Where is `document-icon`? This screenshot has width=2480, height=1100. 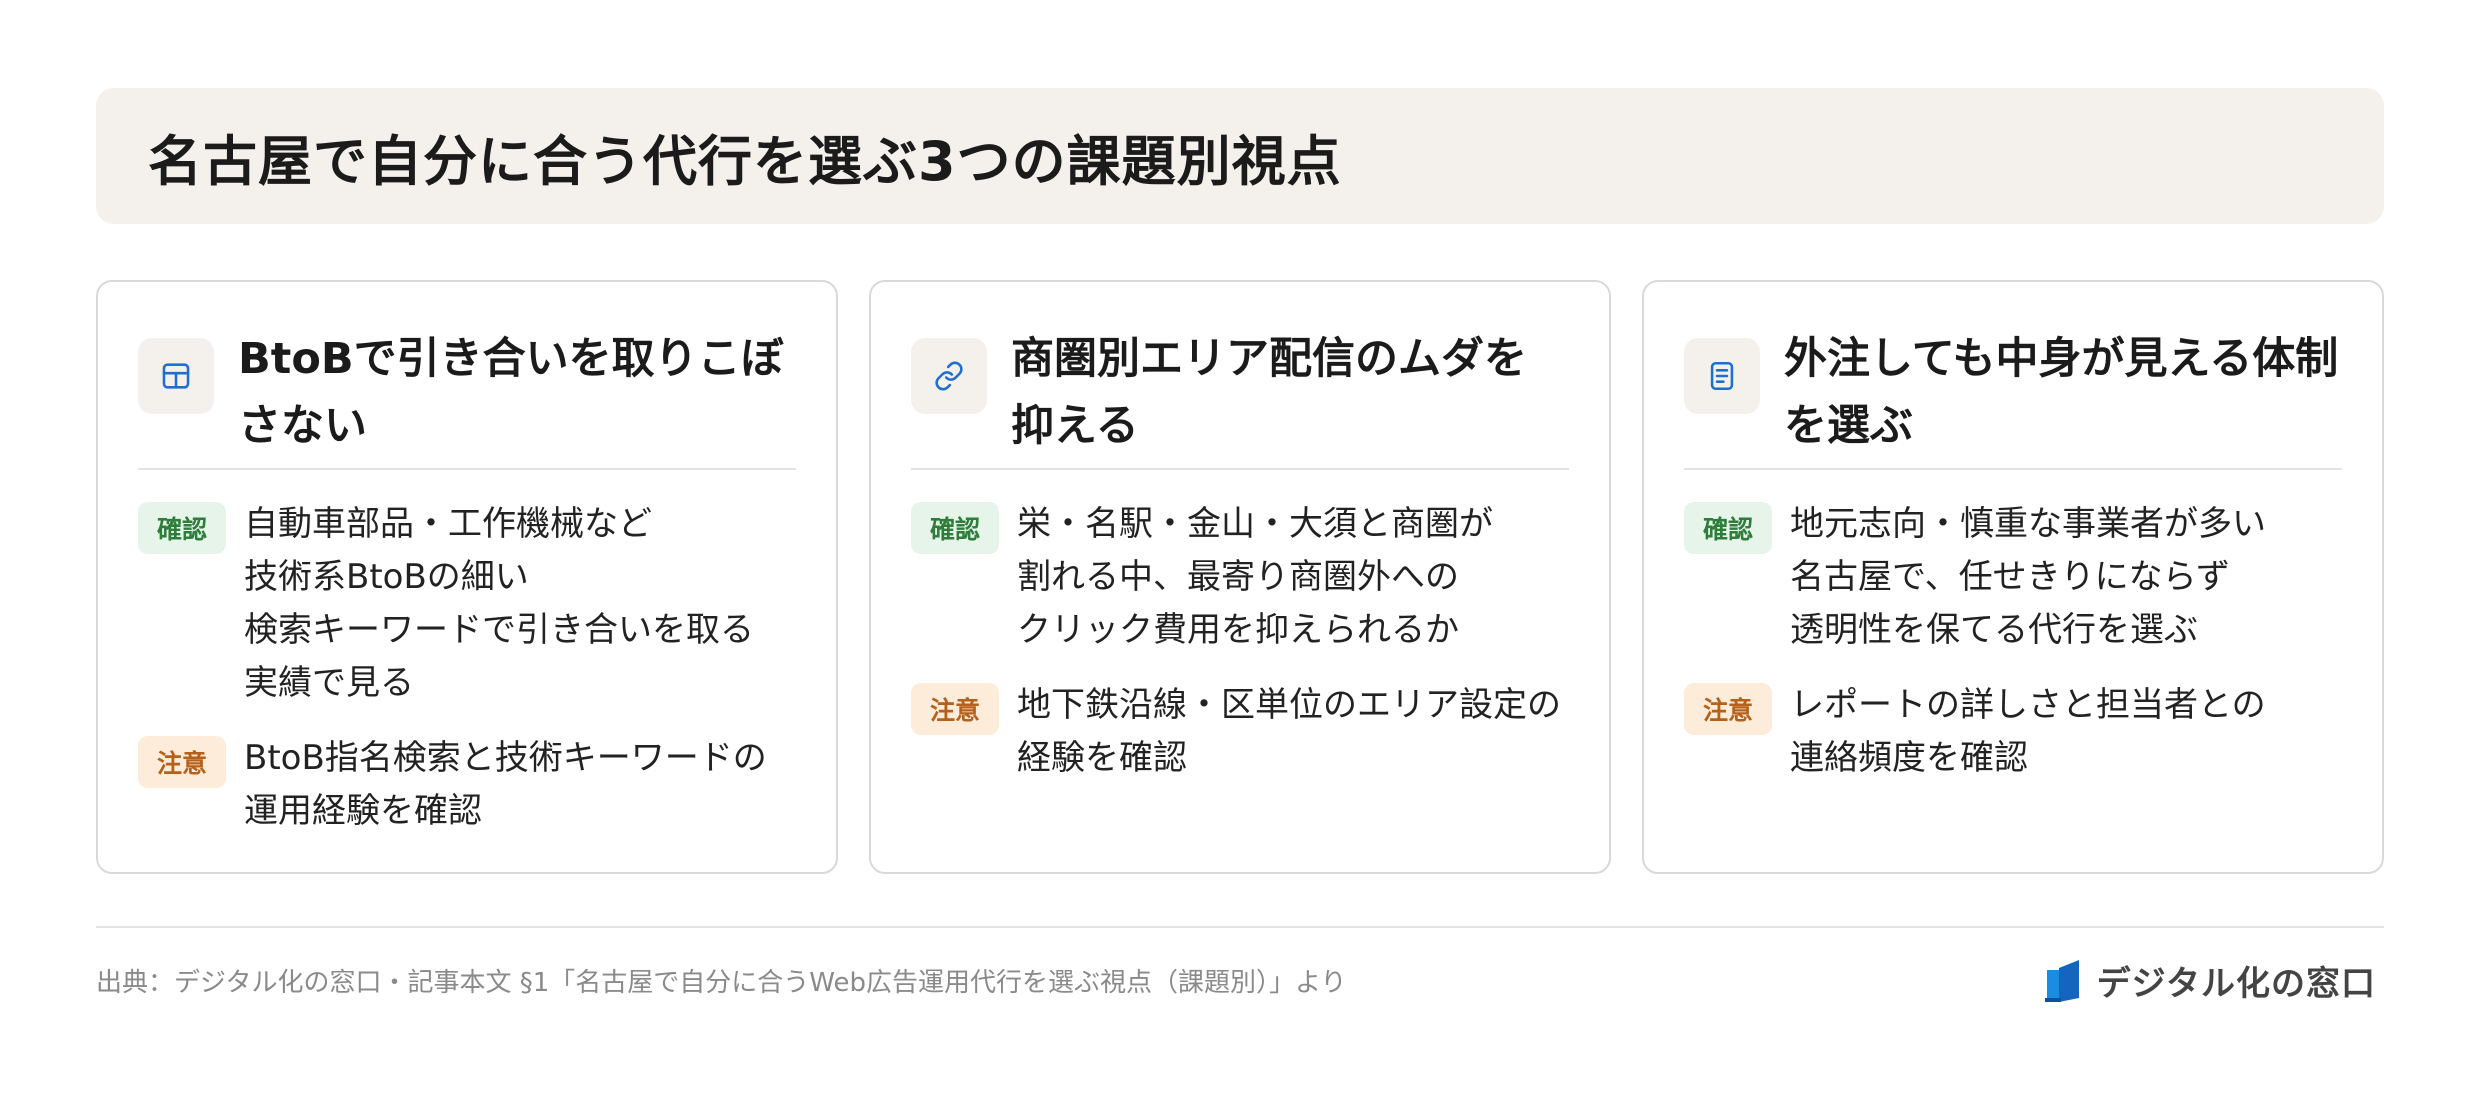 document-icon is located at coordinates (1722, 376).